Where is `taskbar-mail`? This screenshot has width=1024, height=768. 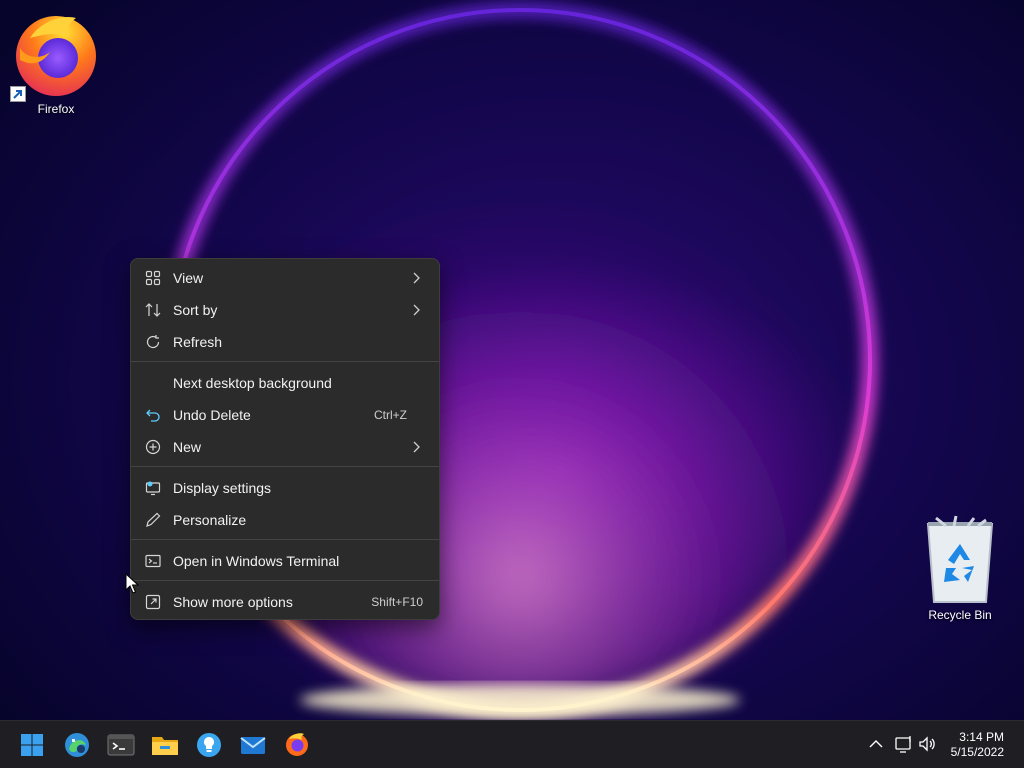 taskbar-mail is located at coordinates (253, 745).